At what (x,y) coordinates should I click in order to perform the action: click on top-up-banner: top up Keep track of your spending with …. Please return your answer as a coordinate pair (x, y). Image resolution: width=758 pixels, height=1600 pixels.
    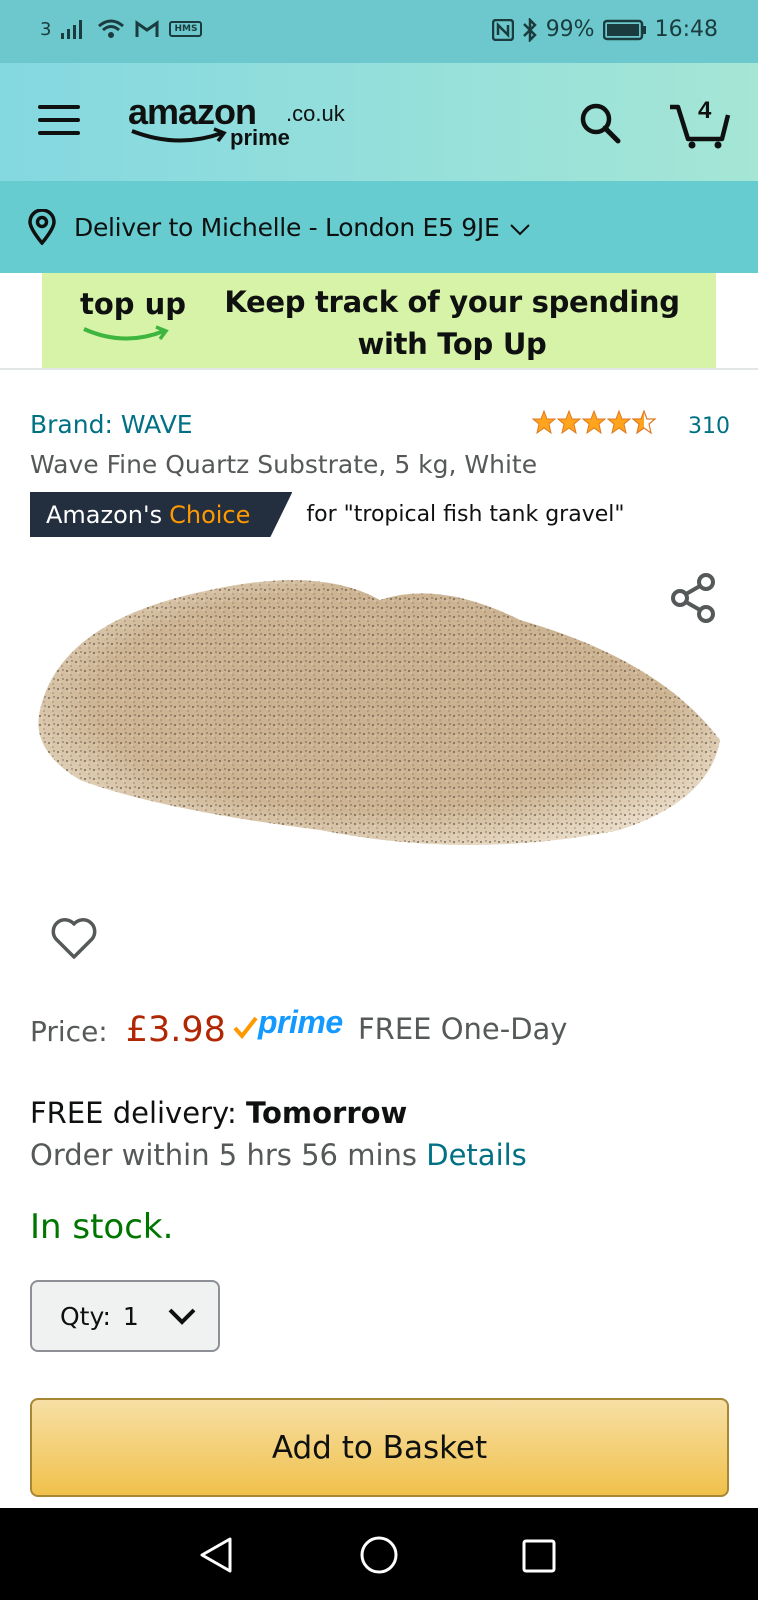
    Looking at the image, I should click on (379, 320).